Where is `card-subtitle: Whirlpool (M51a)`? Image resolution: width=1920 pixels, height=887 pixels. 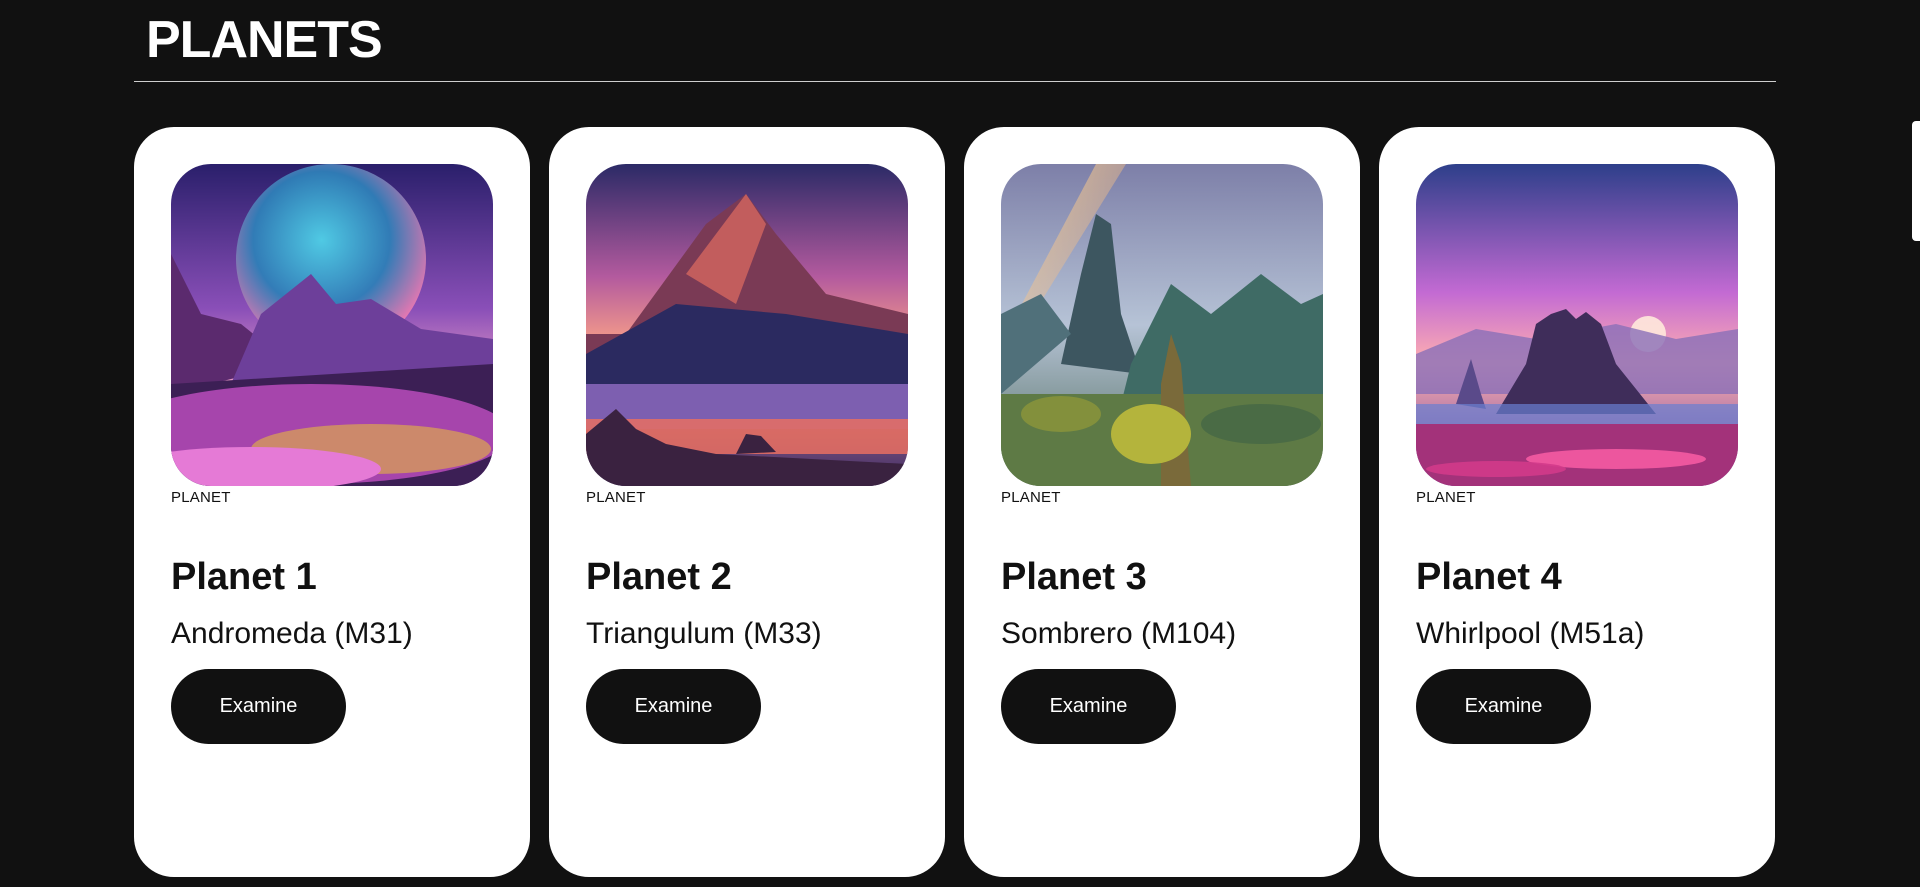
card-subtitle: Whirlpool (M51a) is located at coordinates (1530, 633).